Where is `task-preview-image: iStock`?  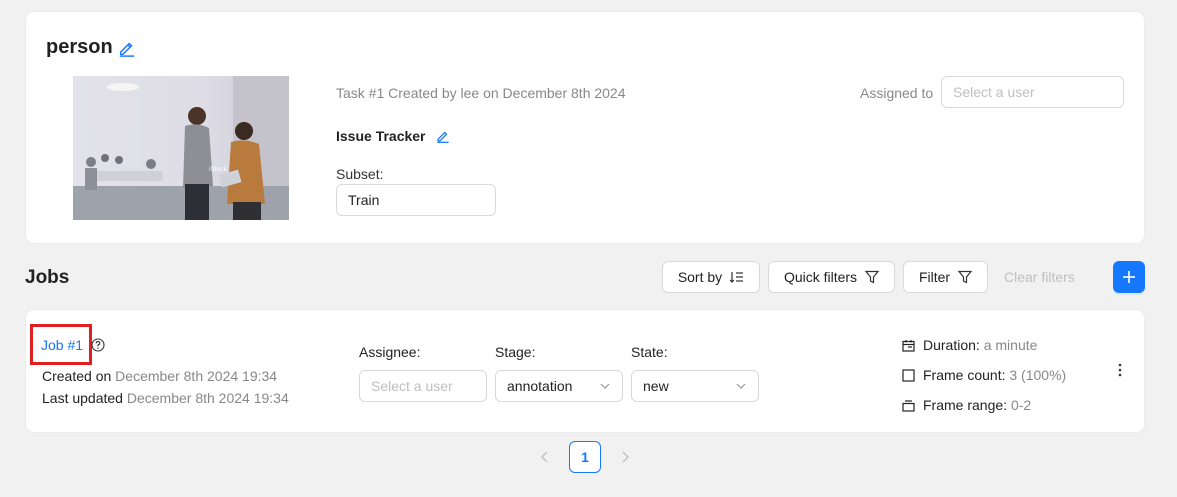 task-preview-image: iStock is located at coordinates (181, 148).